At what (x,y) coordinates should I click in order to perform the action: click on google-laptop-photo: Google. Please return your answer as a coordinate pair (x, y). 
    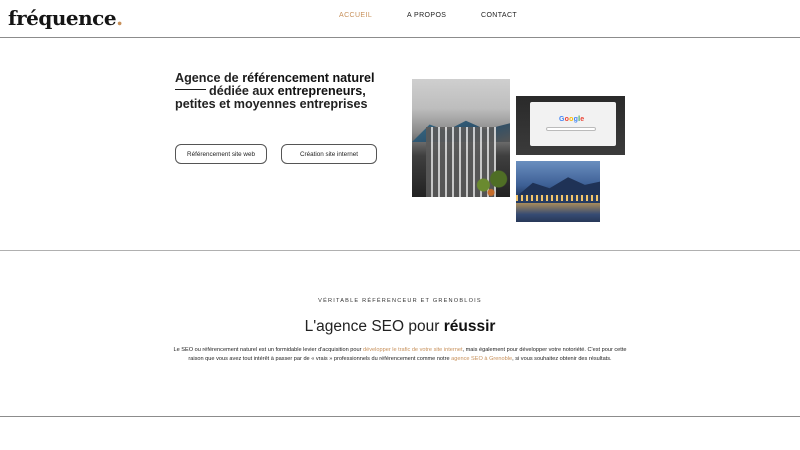
    Looking at the image, I should click on (570, 125).